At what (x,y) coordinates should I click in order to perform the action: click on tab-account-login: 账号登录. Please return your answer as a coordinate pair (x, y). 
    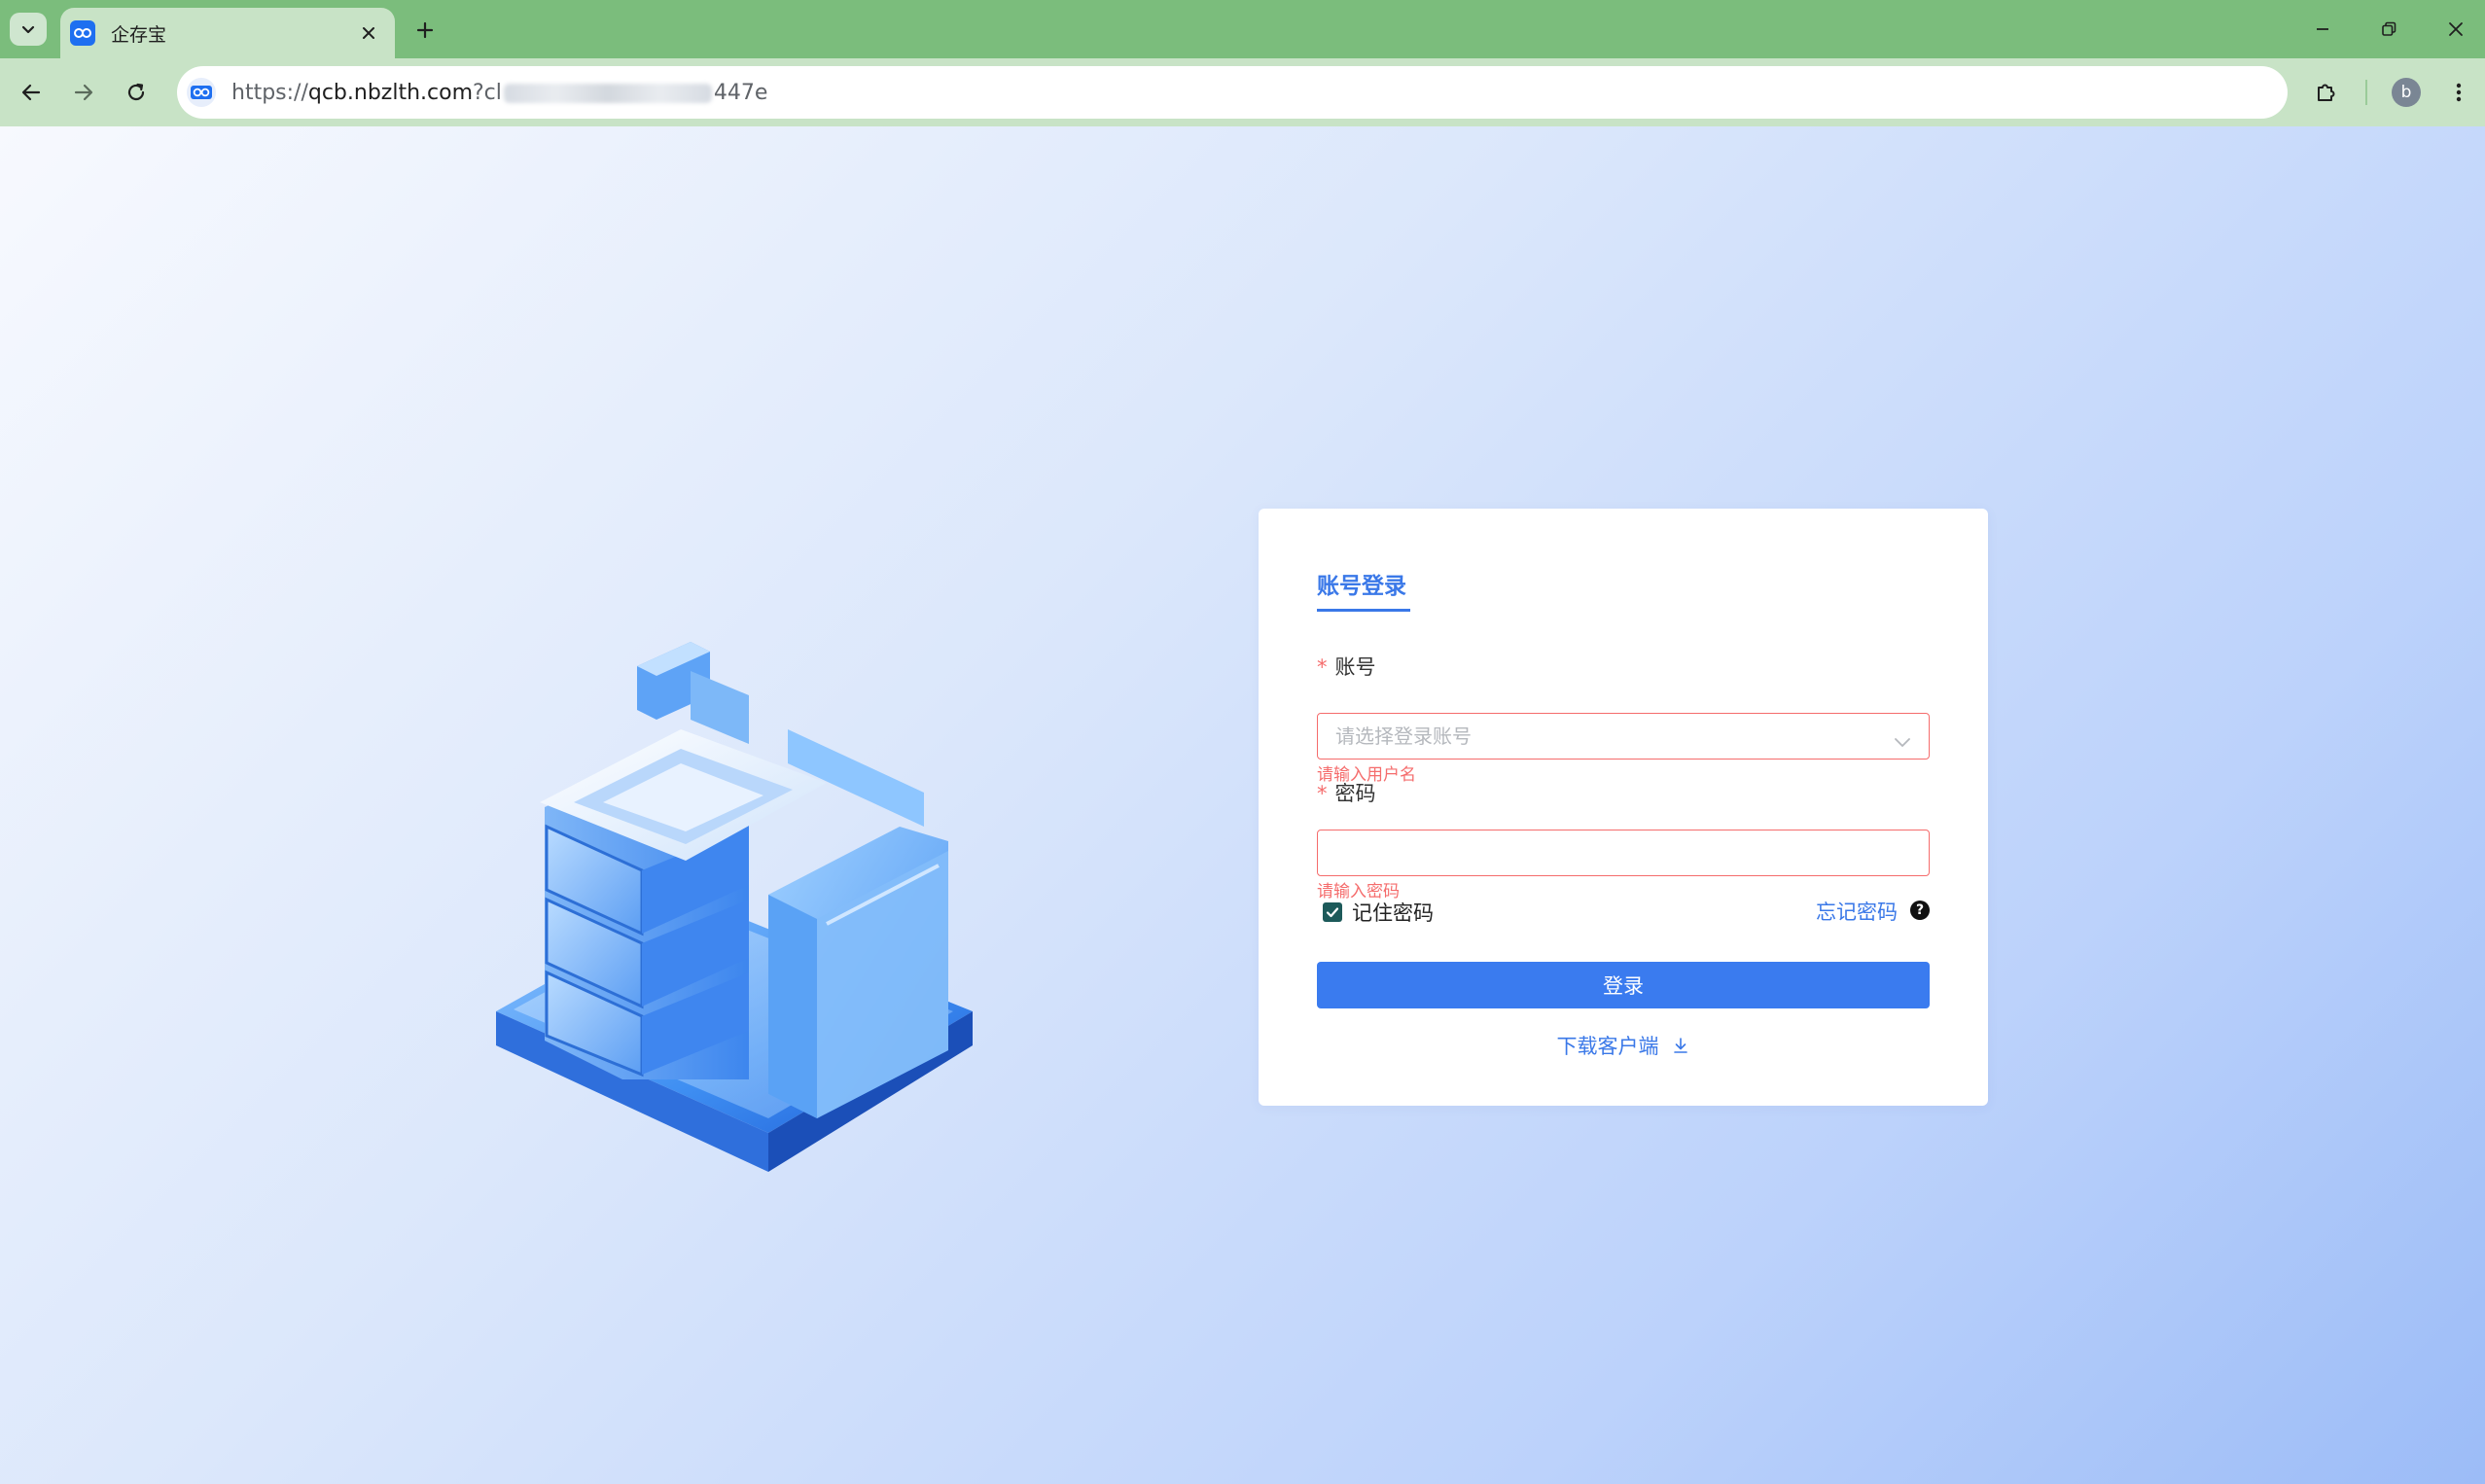
    Looking at the image, I should click on (1361, 584).